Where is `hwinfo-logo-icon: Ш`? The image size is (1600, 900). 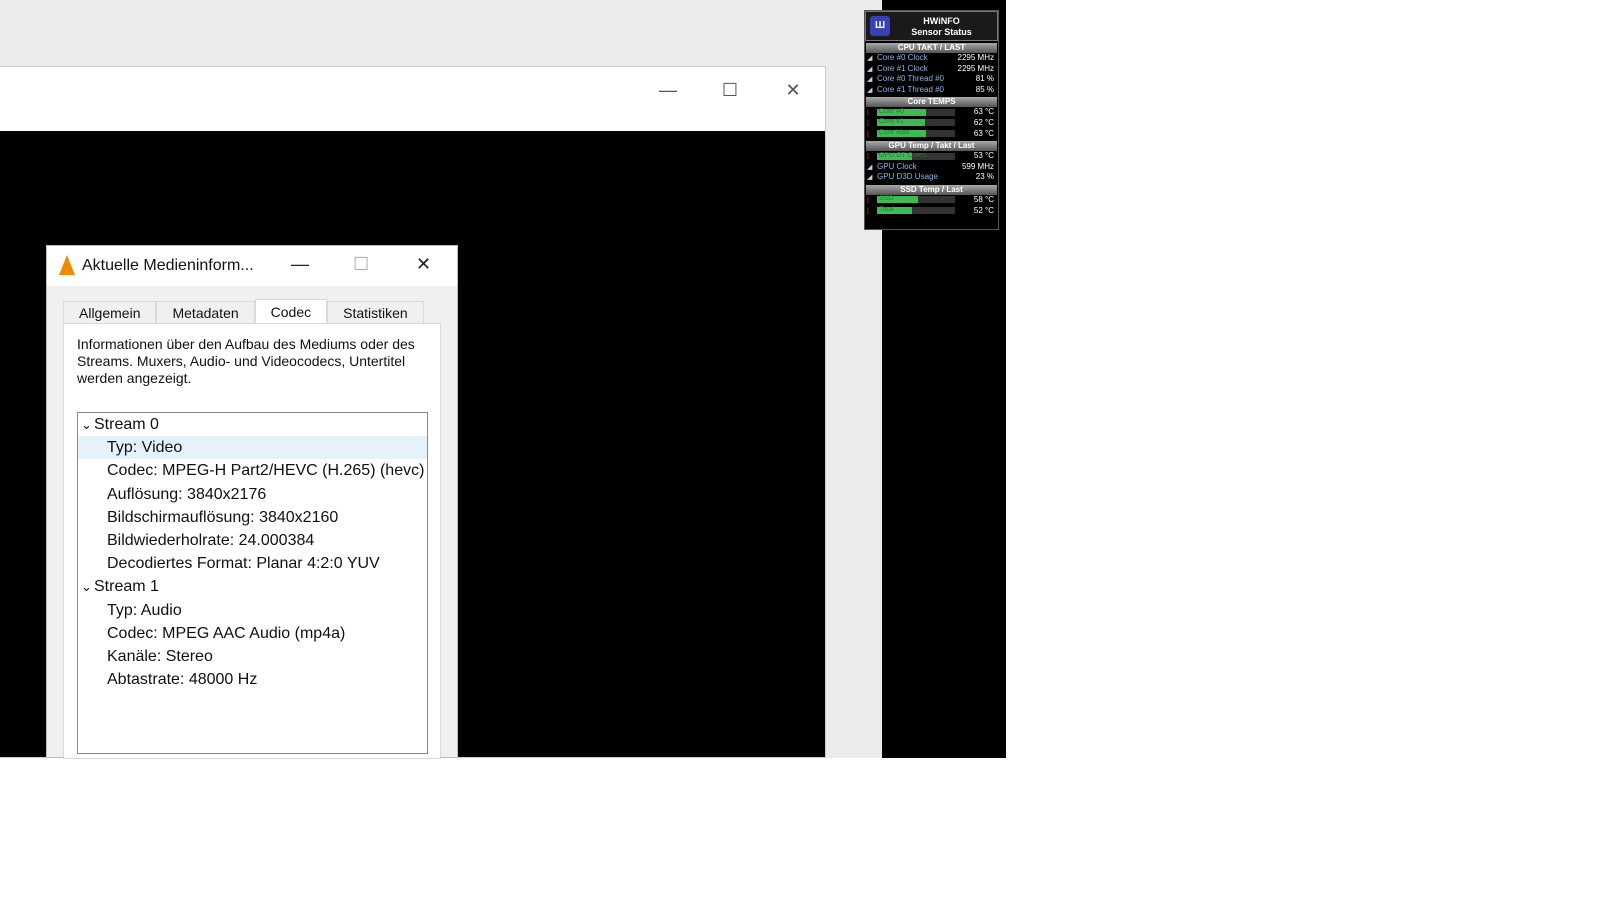
hwinfo-logo-icon: Ш is located at coordinates (880, 26).